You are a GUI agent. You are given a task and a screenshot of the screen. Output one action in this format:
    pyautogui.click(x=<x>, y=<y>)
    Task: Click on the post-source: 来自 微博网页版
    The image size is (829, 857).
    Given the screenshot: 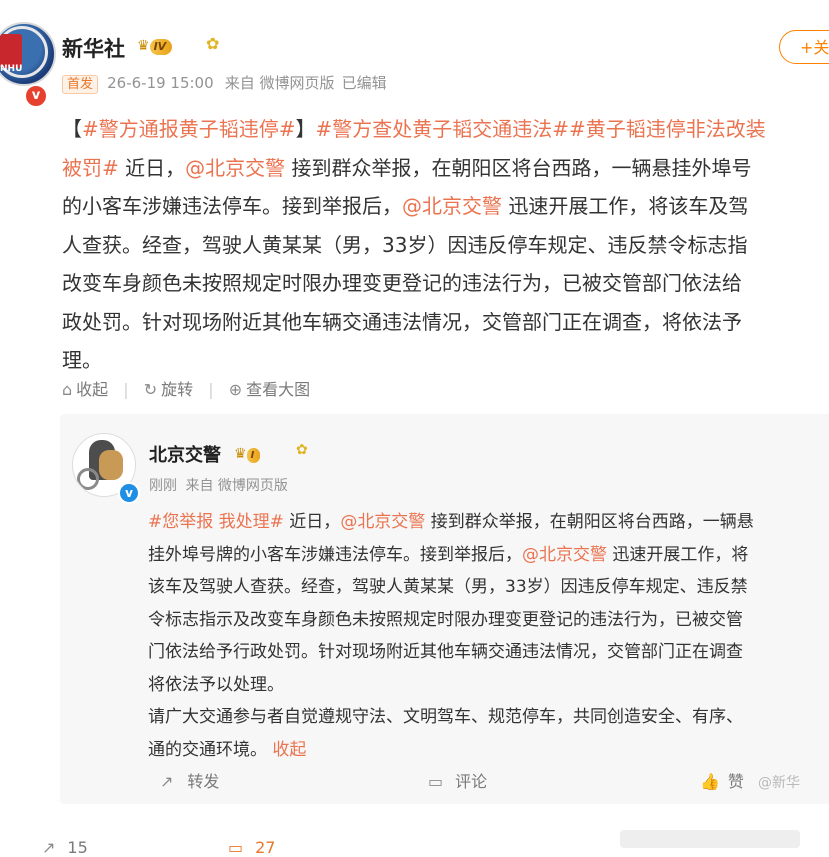 What is the action you would take?
    pyautogui.click(x=279, y=83)
    